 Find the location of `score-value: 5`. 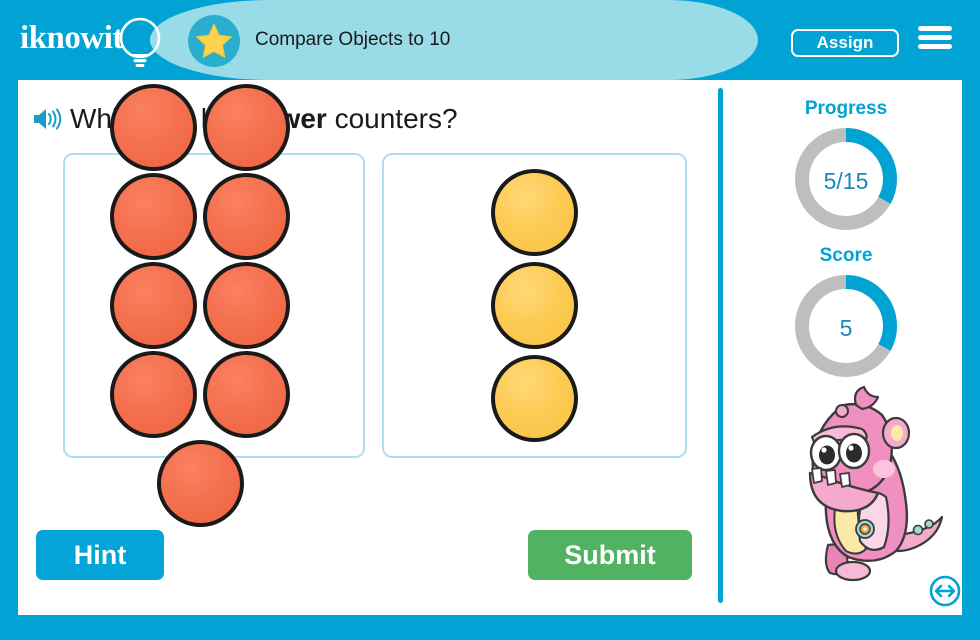

score-value: 5 is located at coordinates (846, 328).